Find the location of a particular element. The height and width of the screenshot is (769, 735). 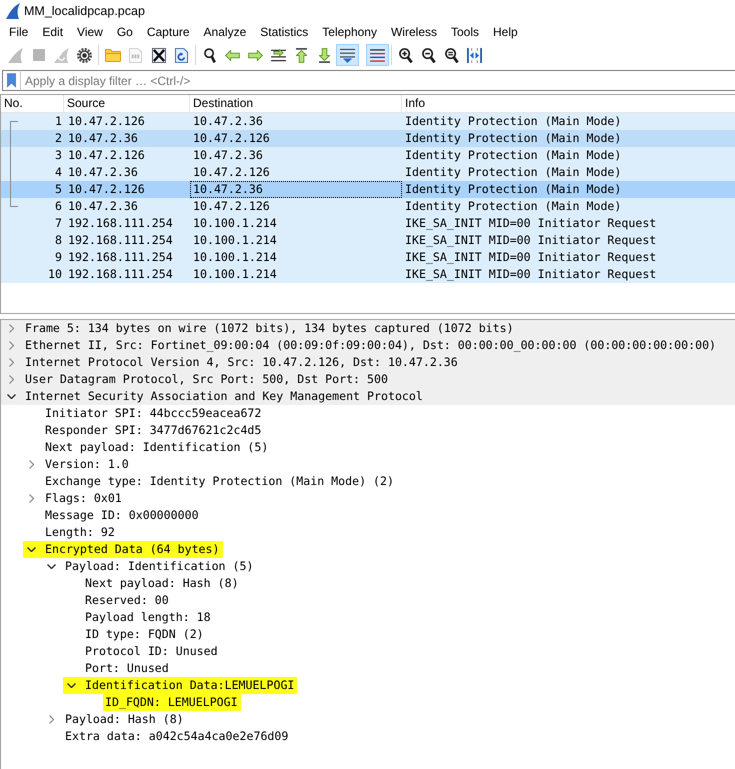

tree-item-label: User Datagram Protocol, Src Port: 500, Dst Port: 500 is located at coordinates (206, 379).